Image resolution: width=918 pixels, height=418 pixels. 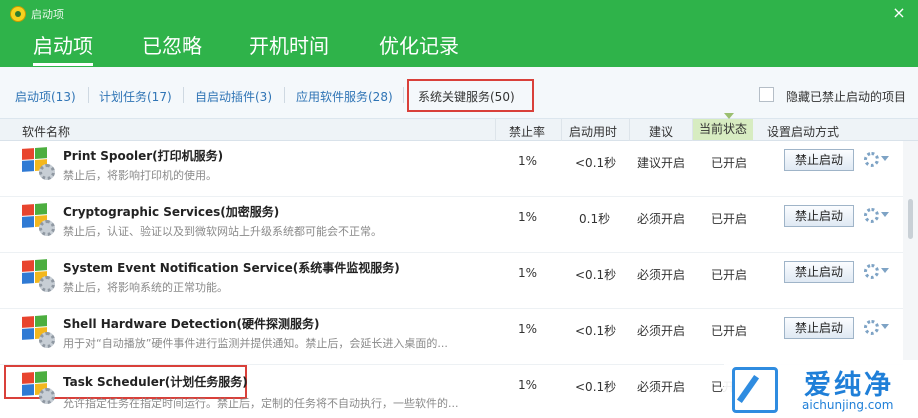 I want to click on subtab-startup: 启动项(13), so click(x=45, y=96).